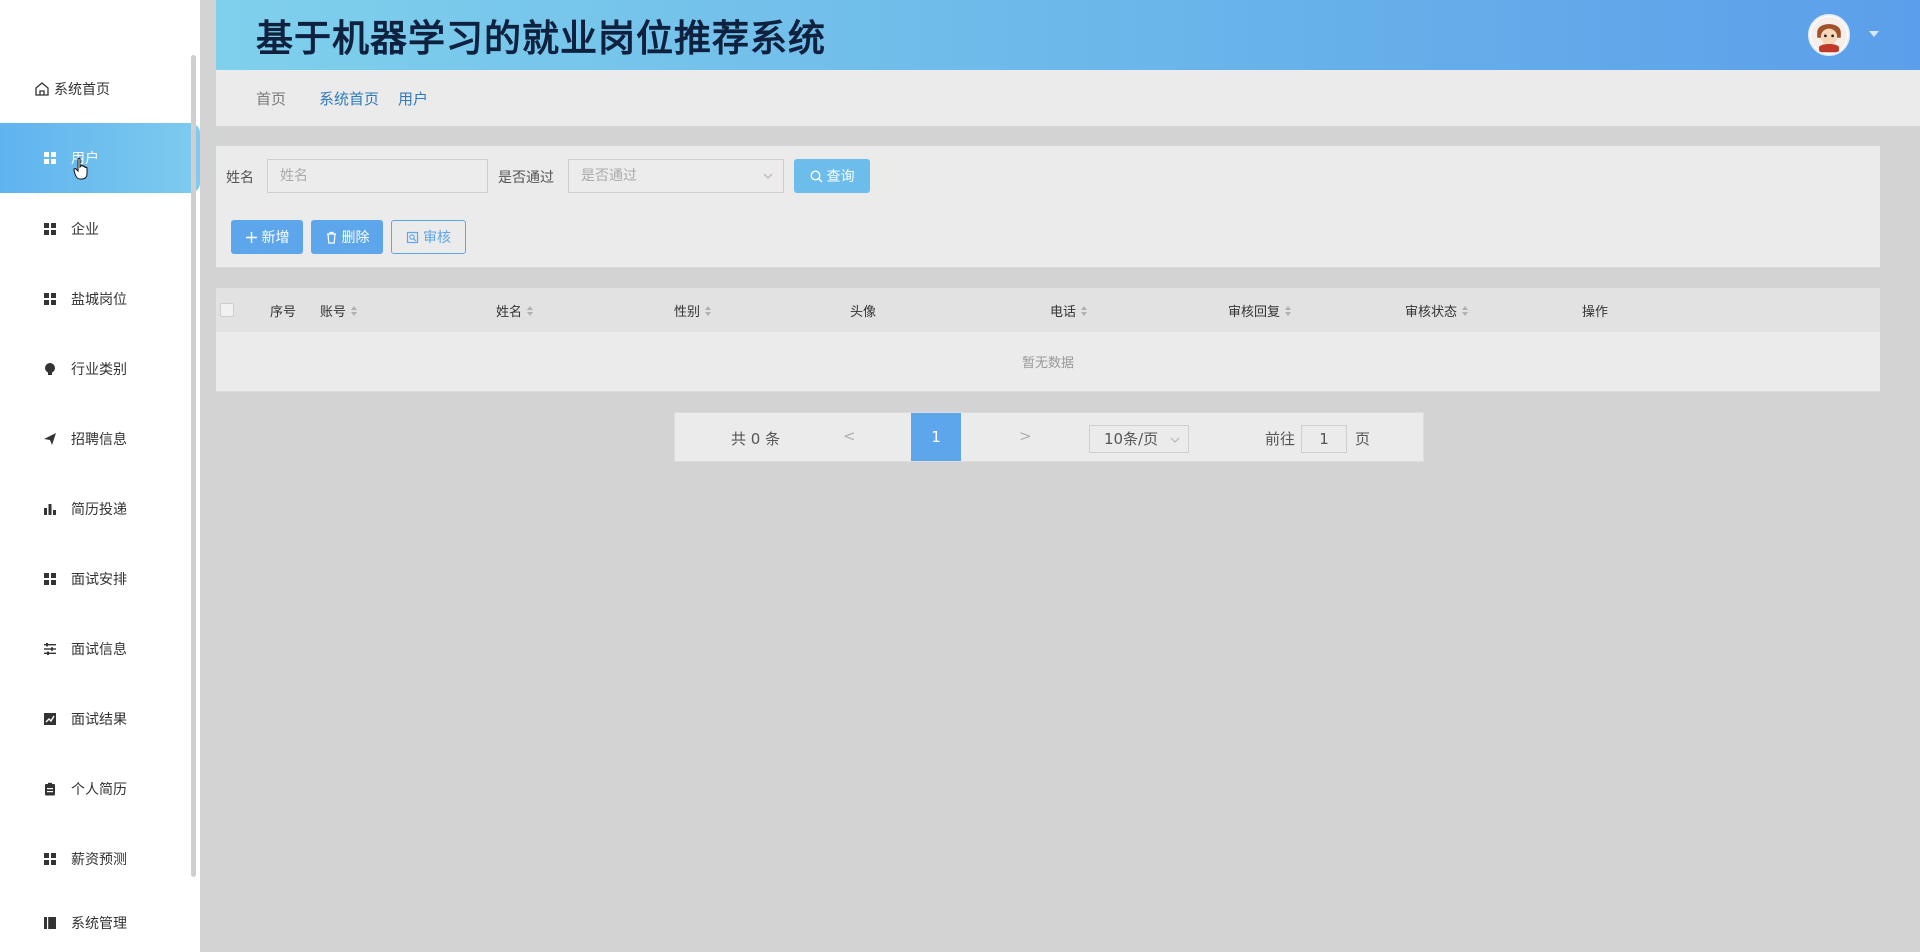 The width and height of the screenshot is (1920, 952). I want to click on sidebar-item-industry: 行业类别, so click(100, 369).